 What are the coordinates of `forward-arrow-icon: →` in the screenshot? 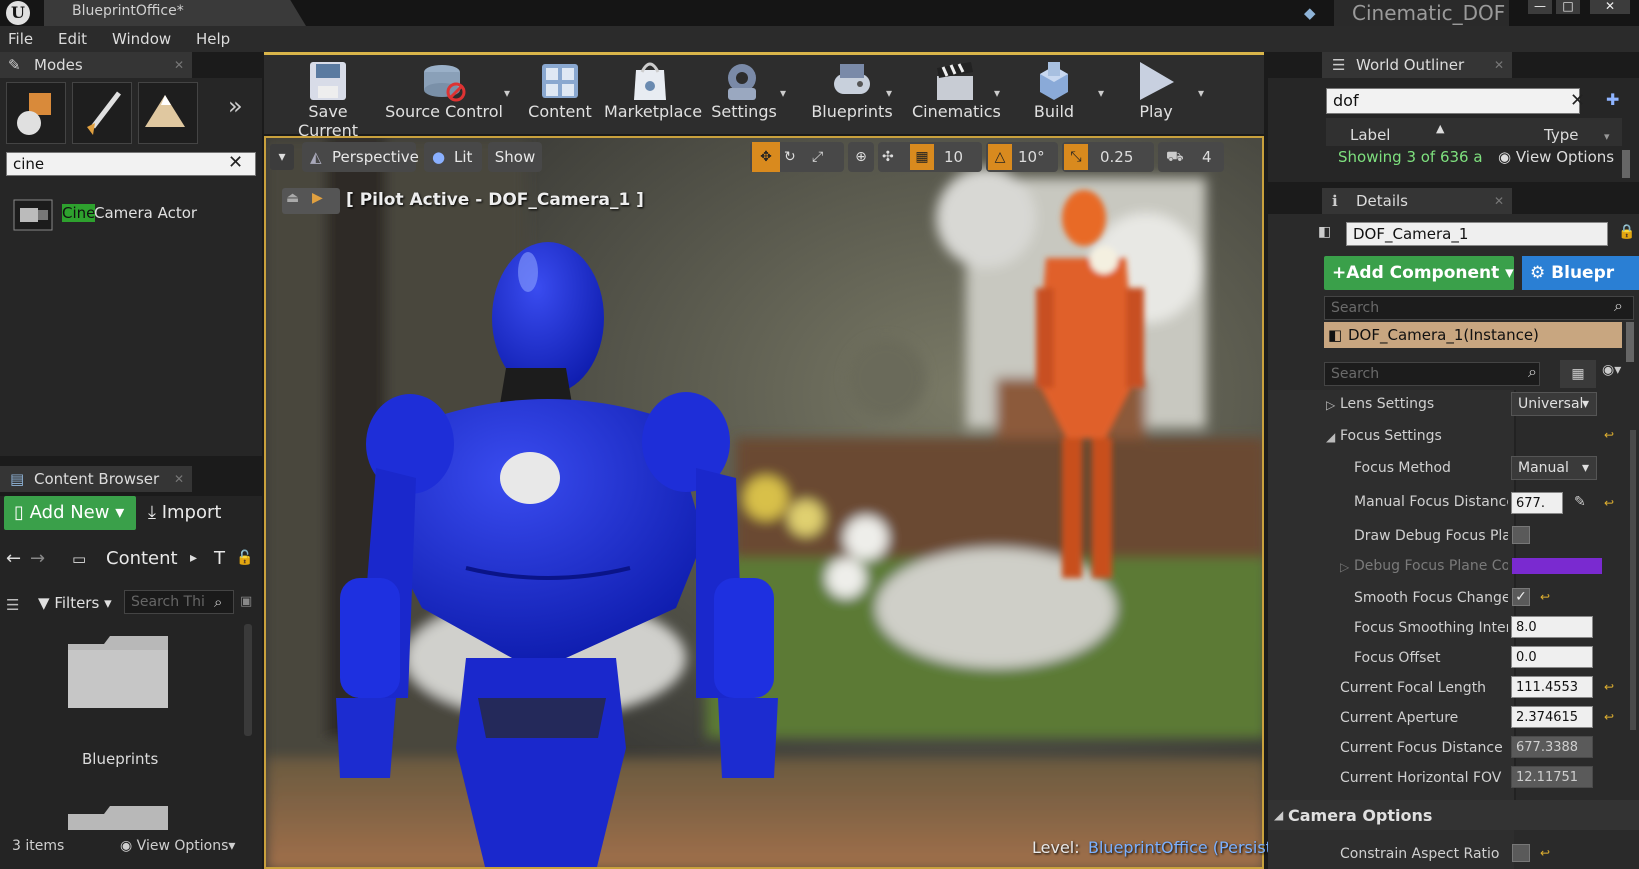 It's located at (37, 558).